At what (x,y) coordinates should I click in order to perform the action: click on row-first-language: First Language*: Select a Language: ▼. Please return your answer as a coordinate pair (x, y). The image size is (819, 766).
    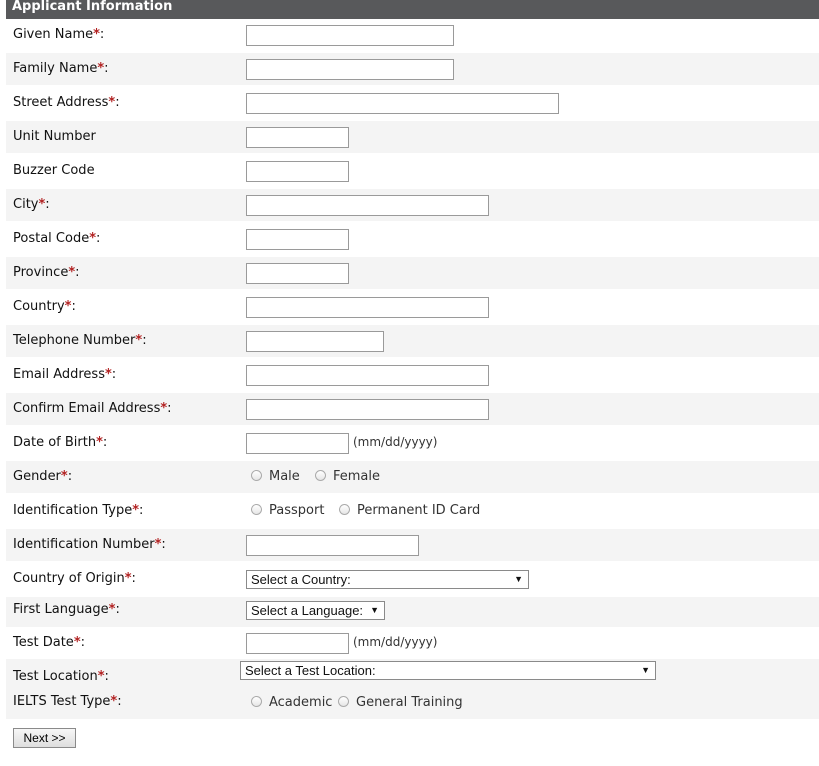
    Looking at the image, I should click on (412, 613).